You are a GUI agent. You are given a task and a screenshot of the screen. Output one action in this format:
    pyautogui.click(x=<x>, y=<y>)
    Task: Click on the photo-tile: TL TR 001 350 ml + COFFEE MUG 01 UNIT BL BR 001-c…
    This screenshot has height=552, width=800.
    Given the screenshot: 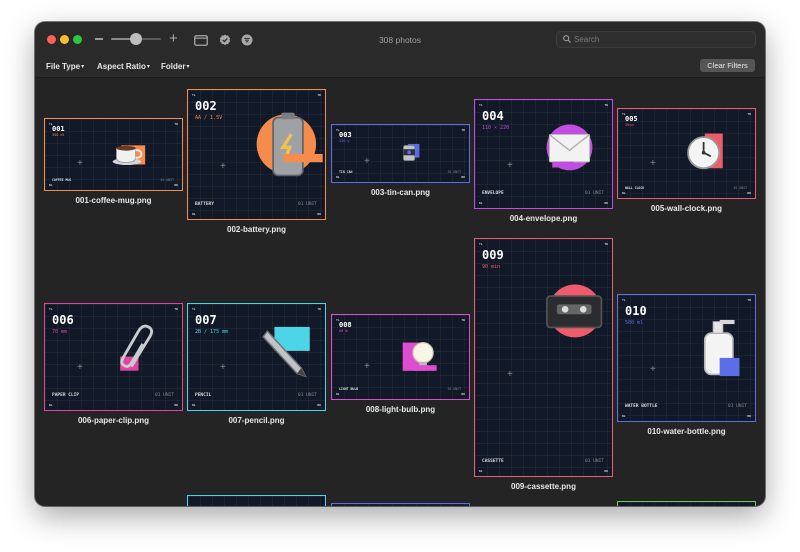 What is the action you would take?
    pyautogui.click(x=113, y=162)
    